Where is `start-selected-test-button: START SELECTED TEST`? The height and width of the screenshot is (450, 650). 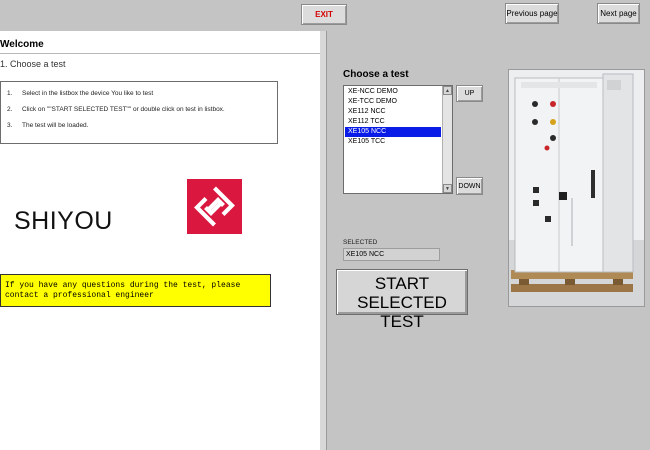
start-selected-test-button: START SELECTED TEST is located at coordinates (402, 300).